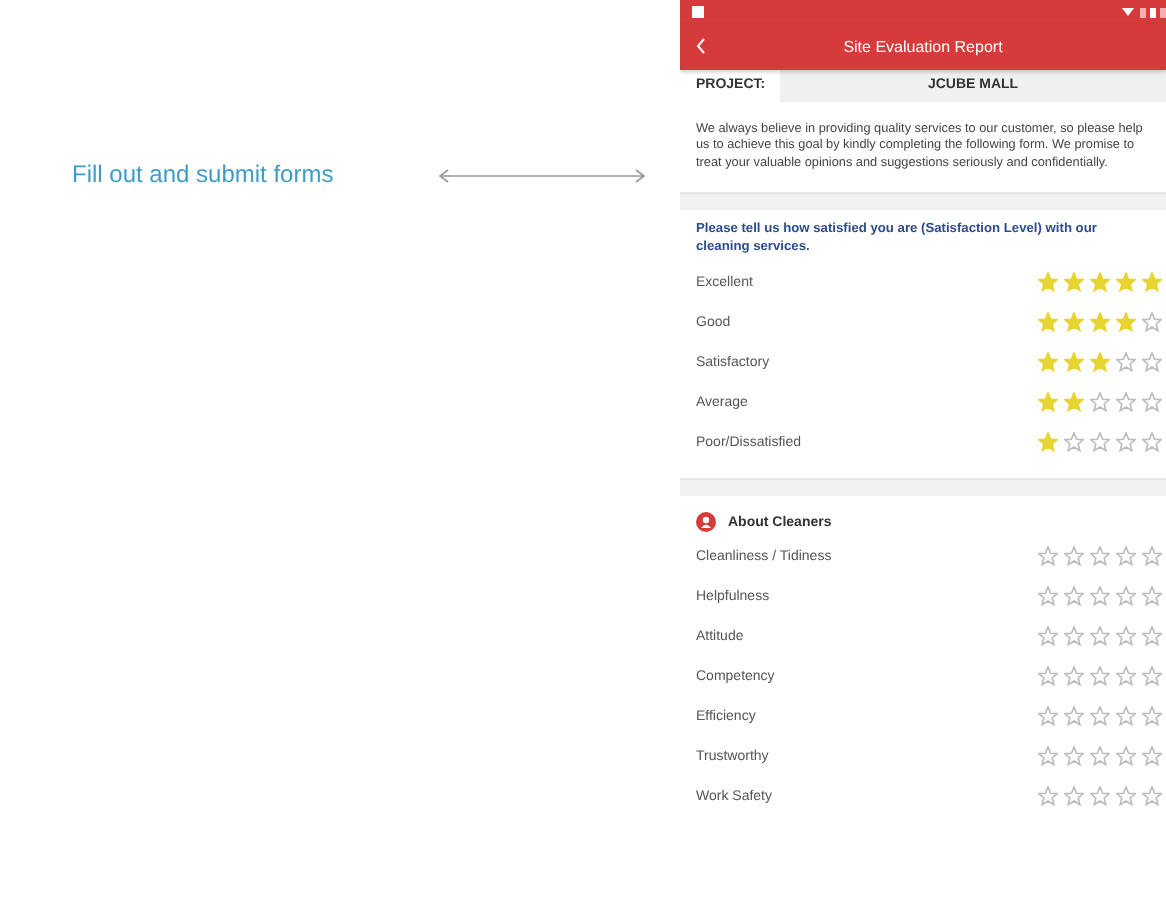  What do you see at coordinates (923, 47) in the screenshot?
I see `screen-title: Site Evaluation Report` at bounding box center [923, 47].